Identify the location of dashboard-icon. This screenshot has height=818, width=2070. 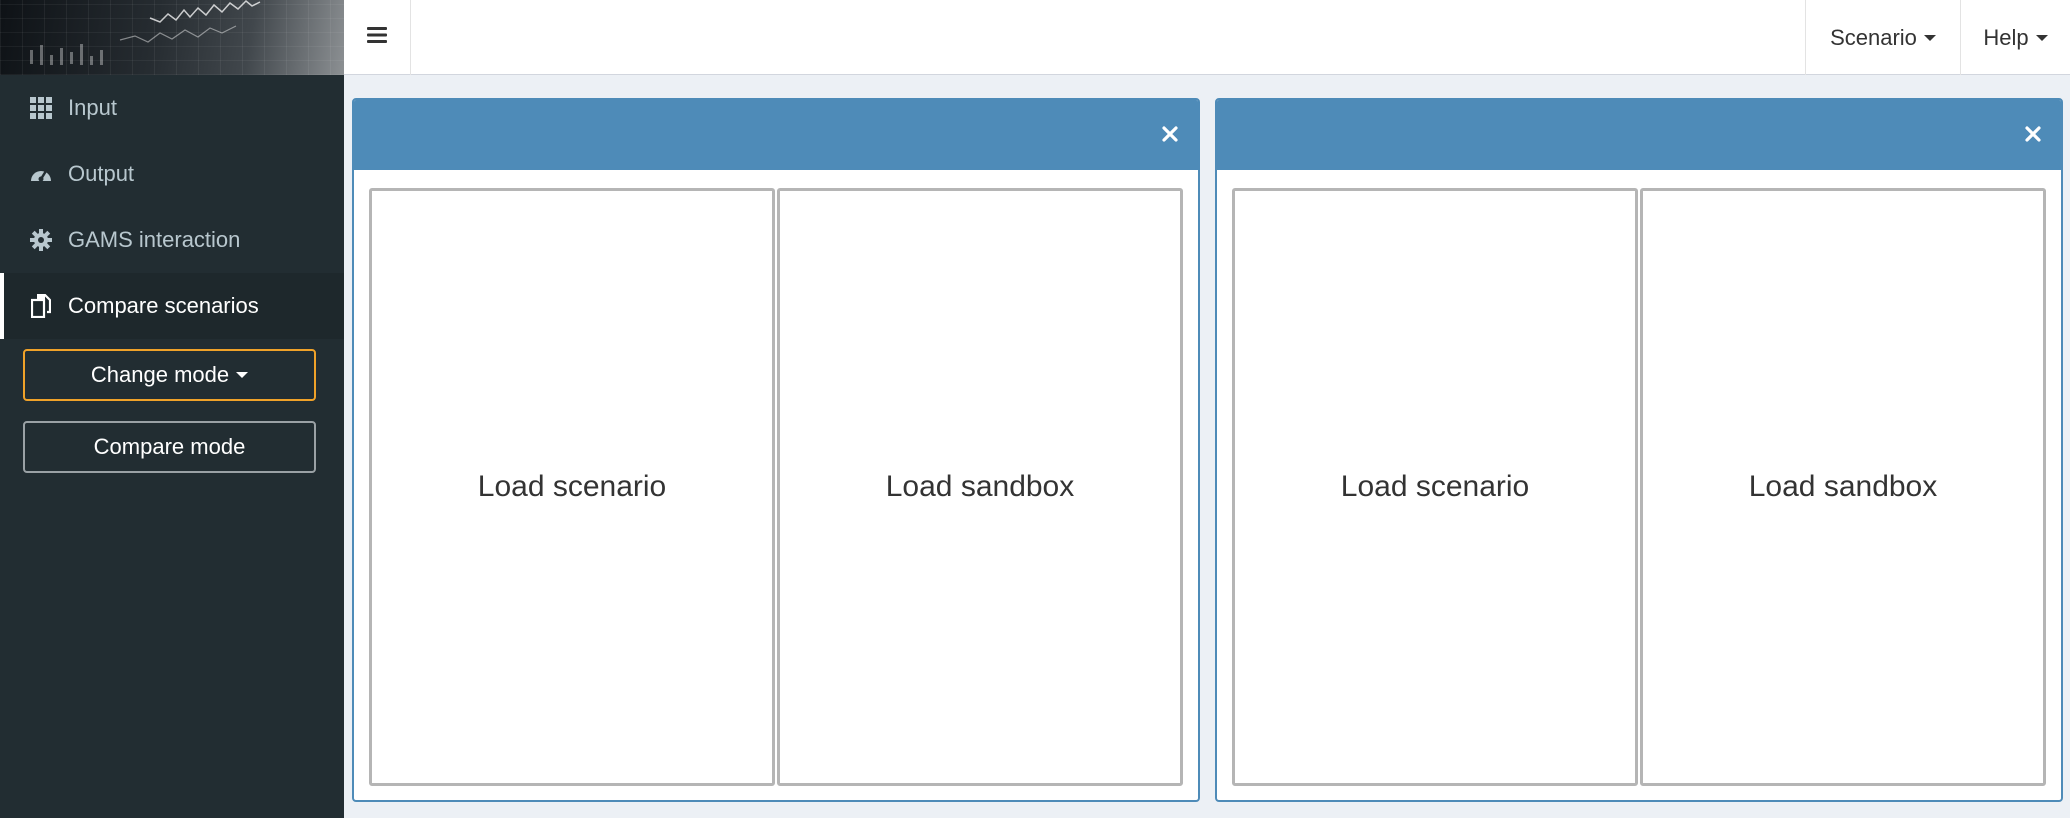
(41, 174).